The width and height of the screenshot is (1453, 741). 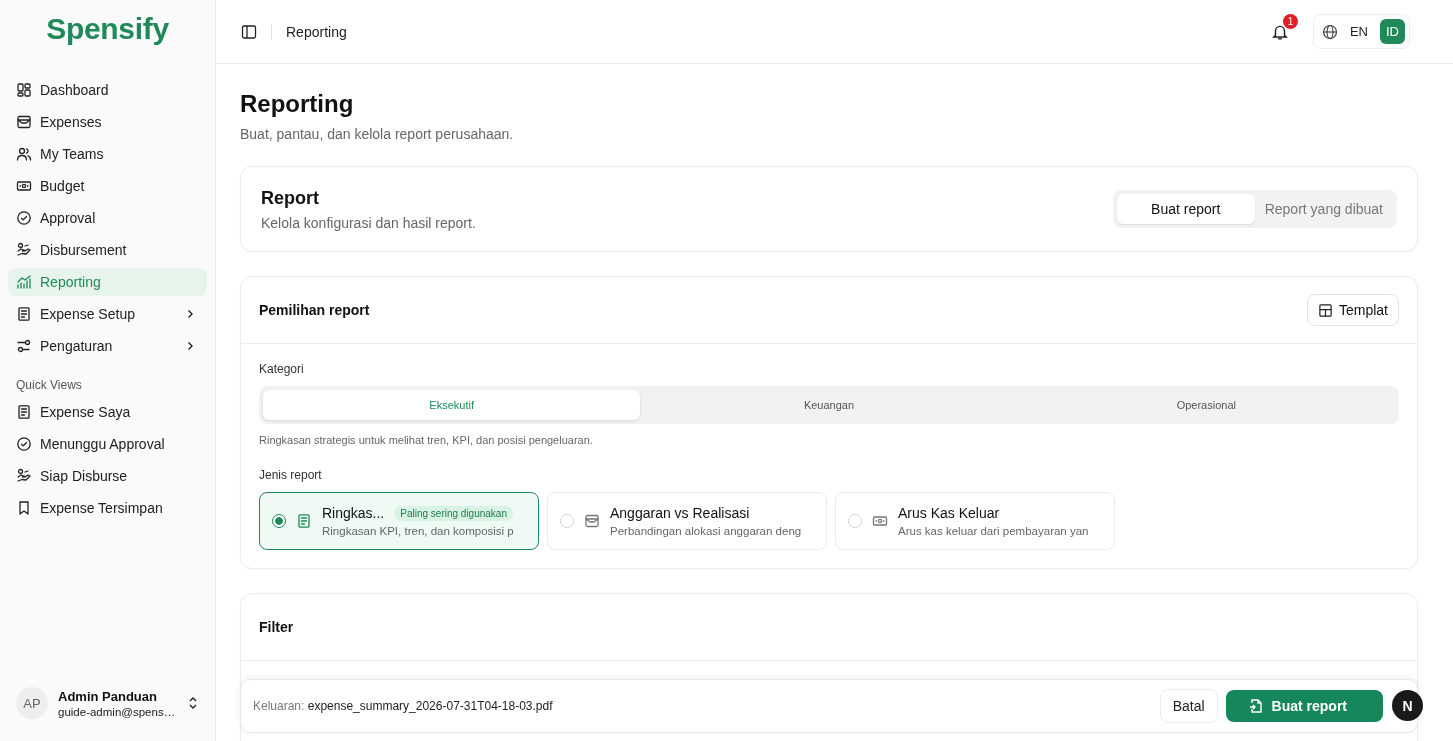 I want to click on app-logo: Spensify, so click(x=107, y=31).